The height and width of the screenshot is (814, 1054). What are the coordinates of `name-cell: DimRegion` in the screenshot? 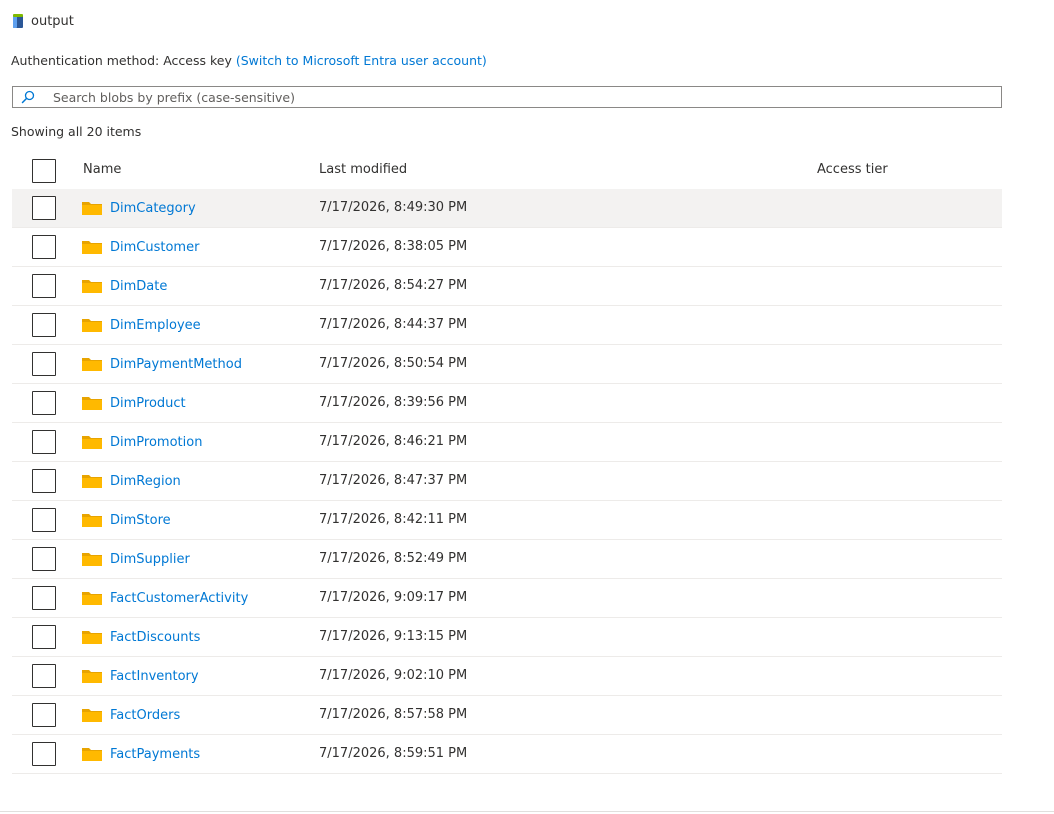 It's located at (131, 481).